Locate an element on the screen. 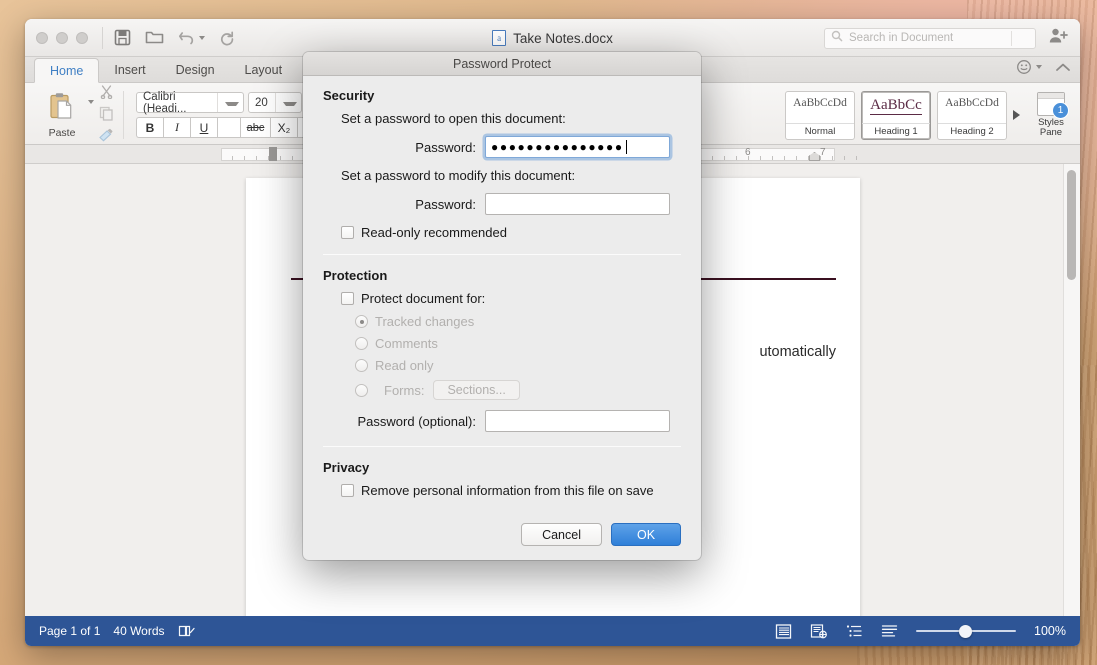 The height and width of the screenshot is (665, 1097). protect-document-row: Protect document for: is located at coordinates (502, 298).